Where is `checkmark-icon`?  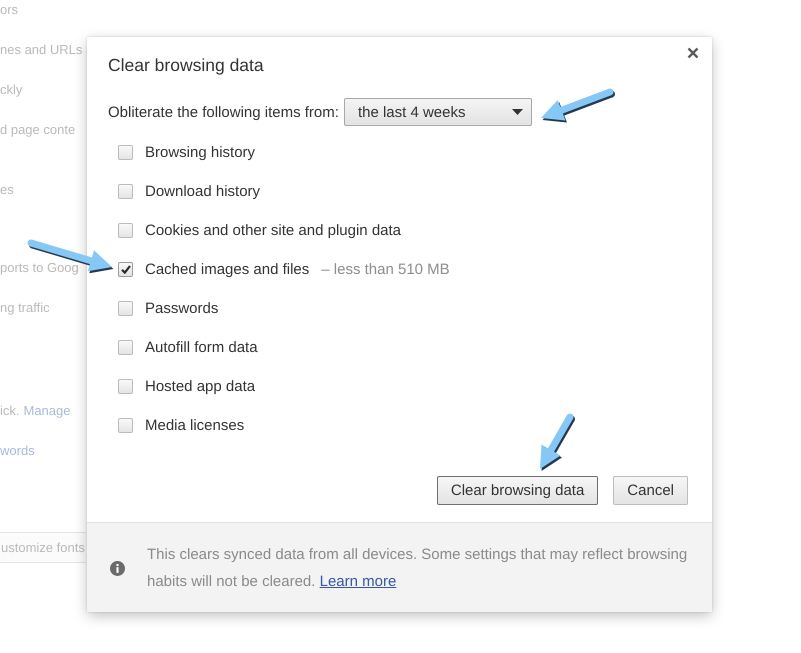 checkmark-icon is located at coordinates (125, 269).